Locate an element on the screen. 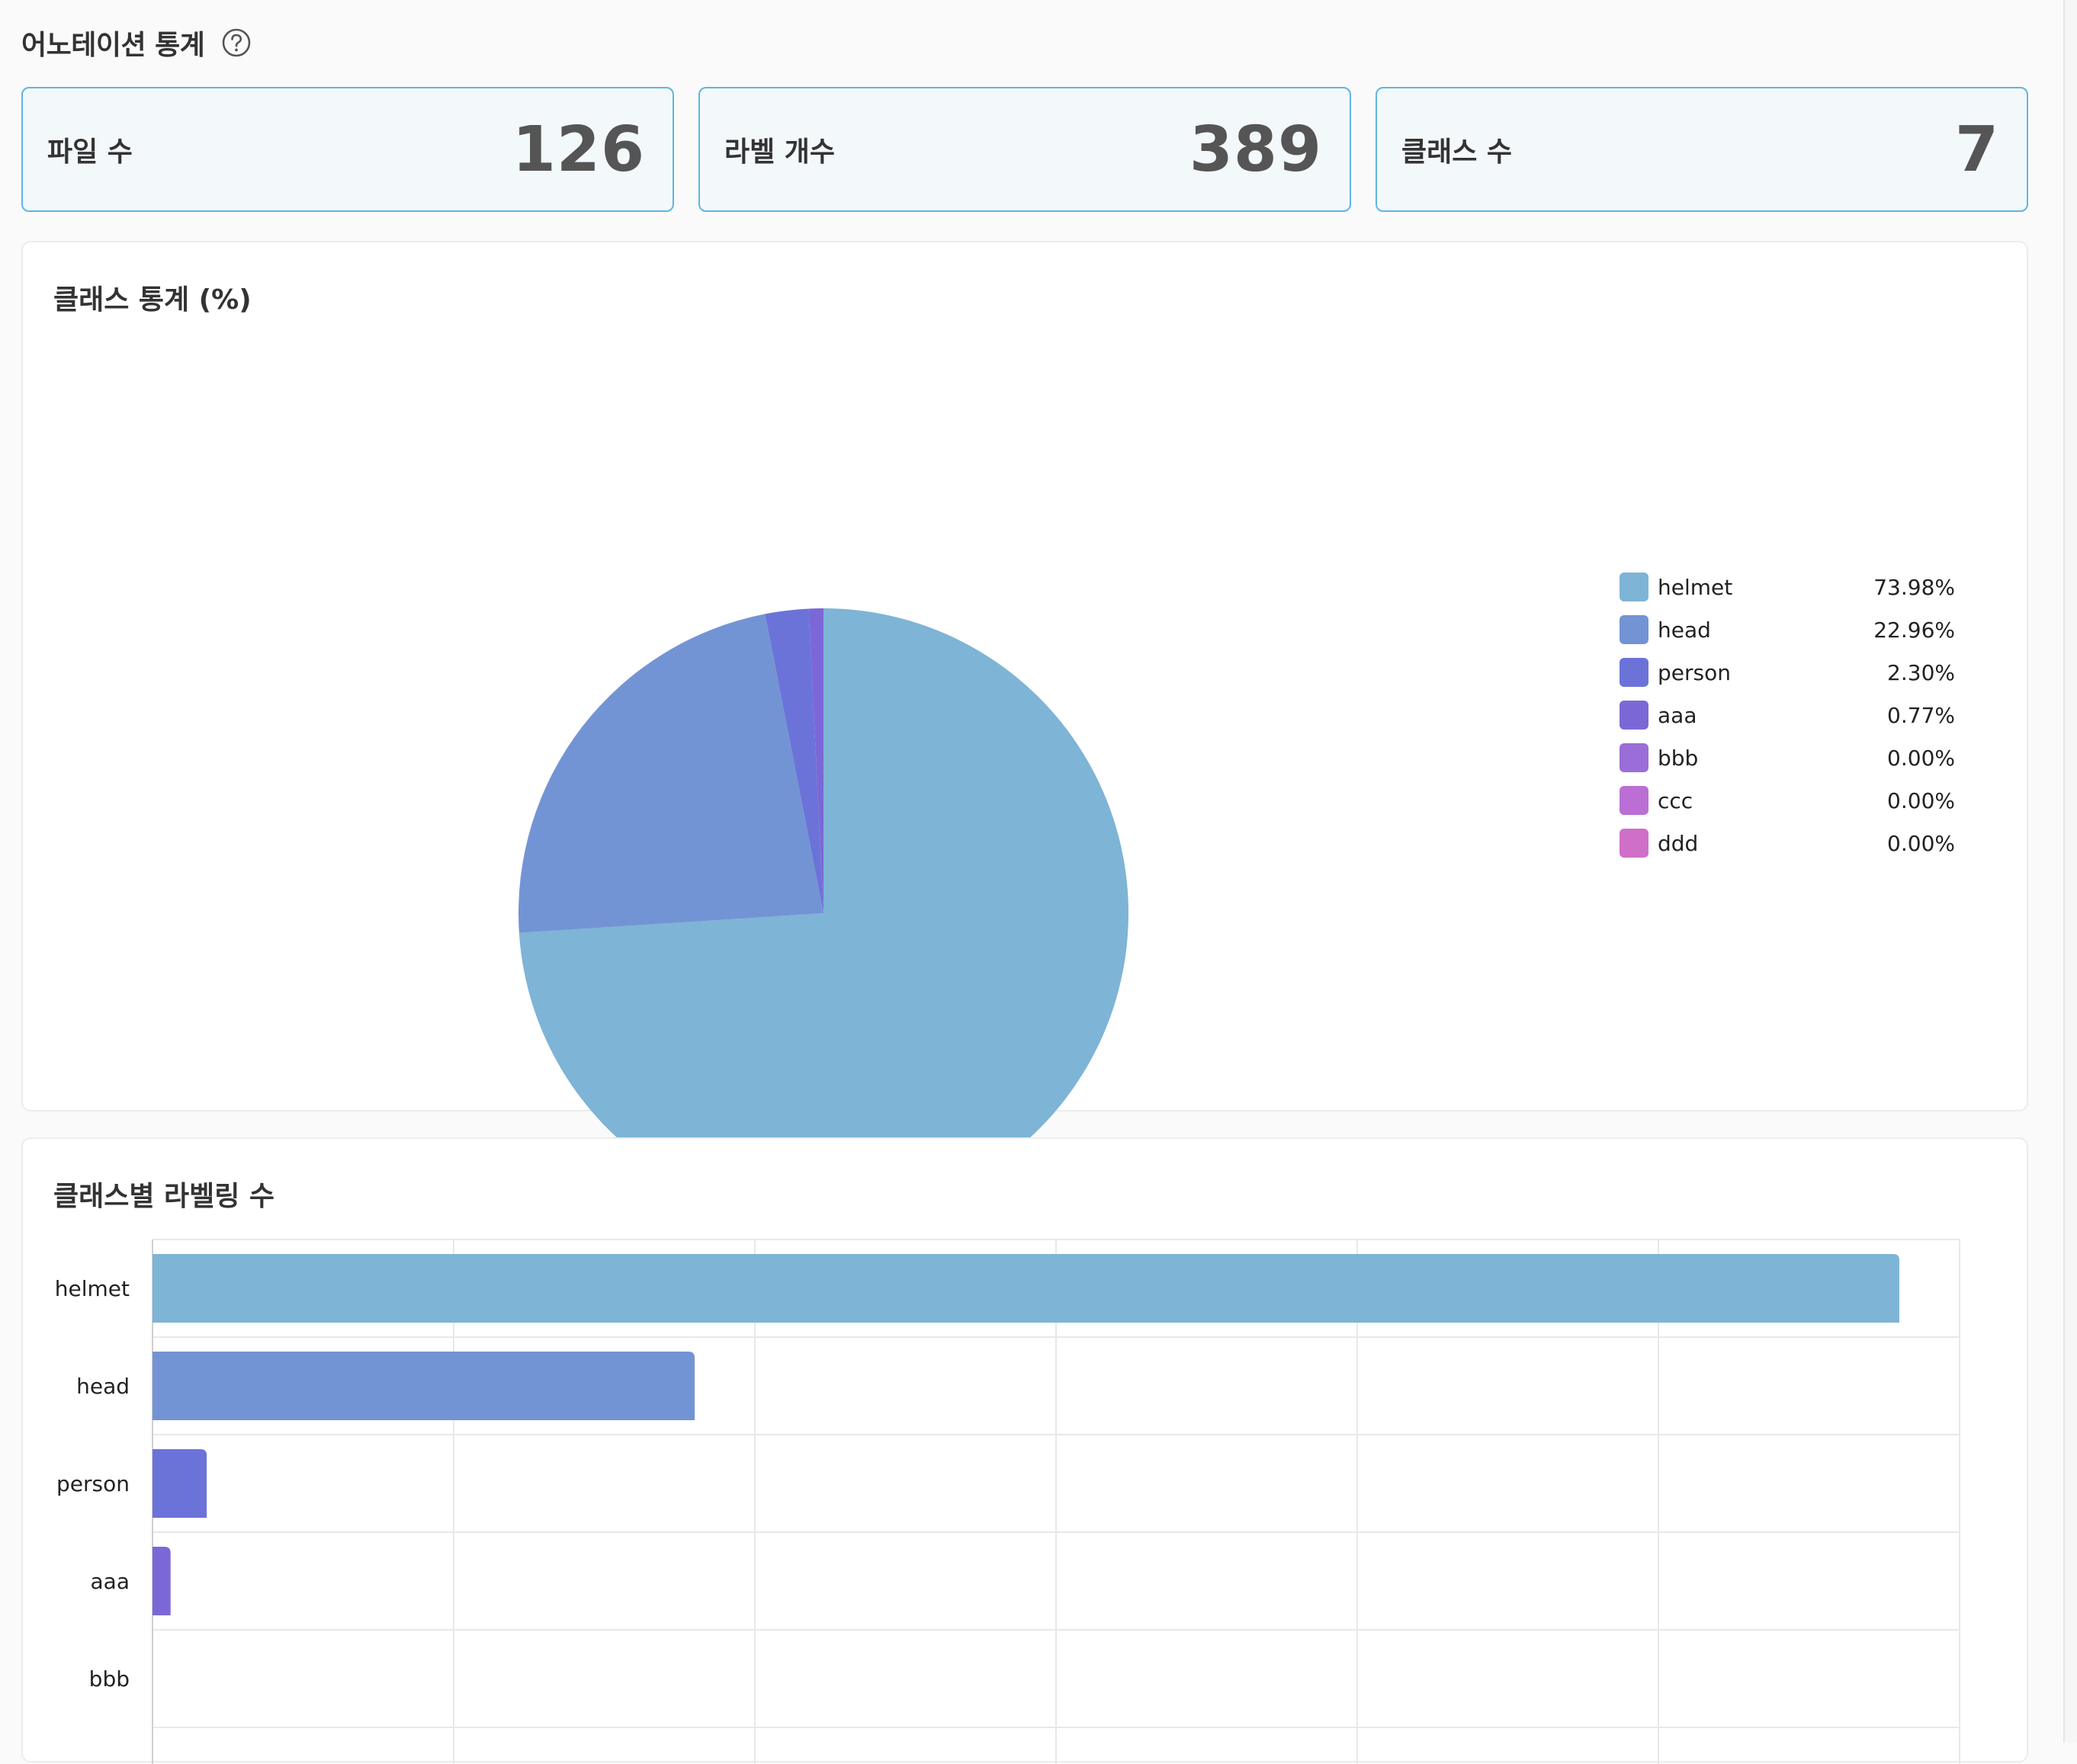 The width and height of the screenshot is (2077, 1764). bar-head is located at coordinates (423, 1386).